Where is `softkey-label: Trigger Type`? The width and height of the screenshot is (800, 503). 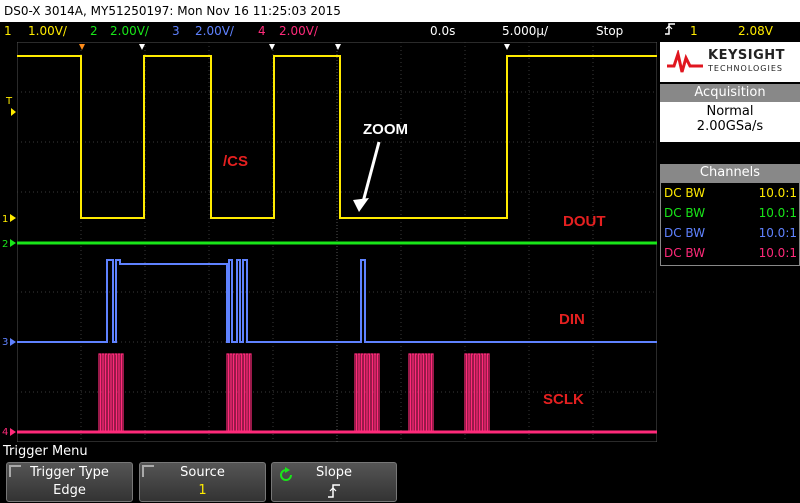 softkey-label: Trigger Type is located at coordinates (69, 472).